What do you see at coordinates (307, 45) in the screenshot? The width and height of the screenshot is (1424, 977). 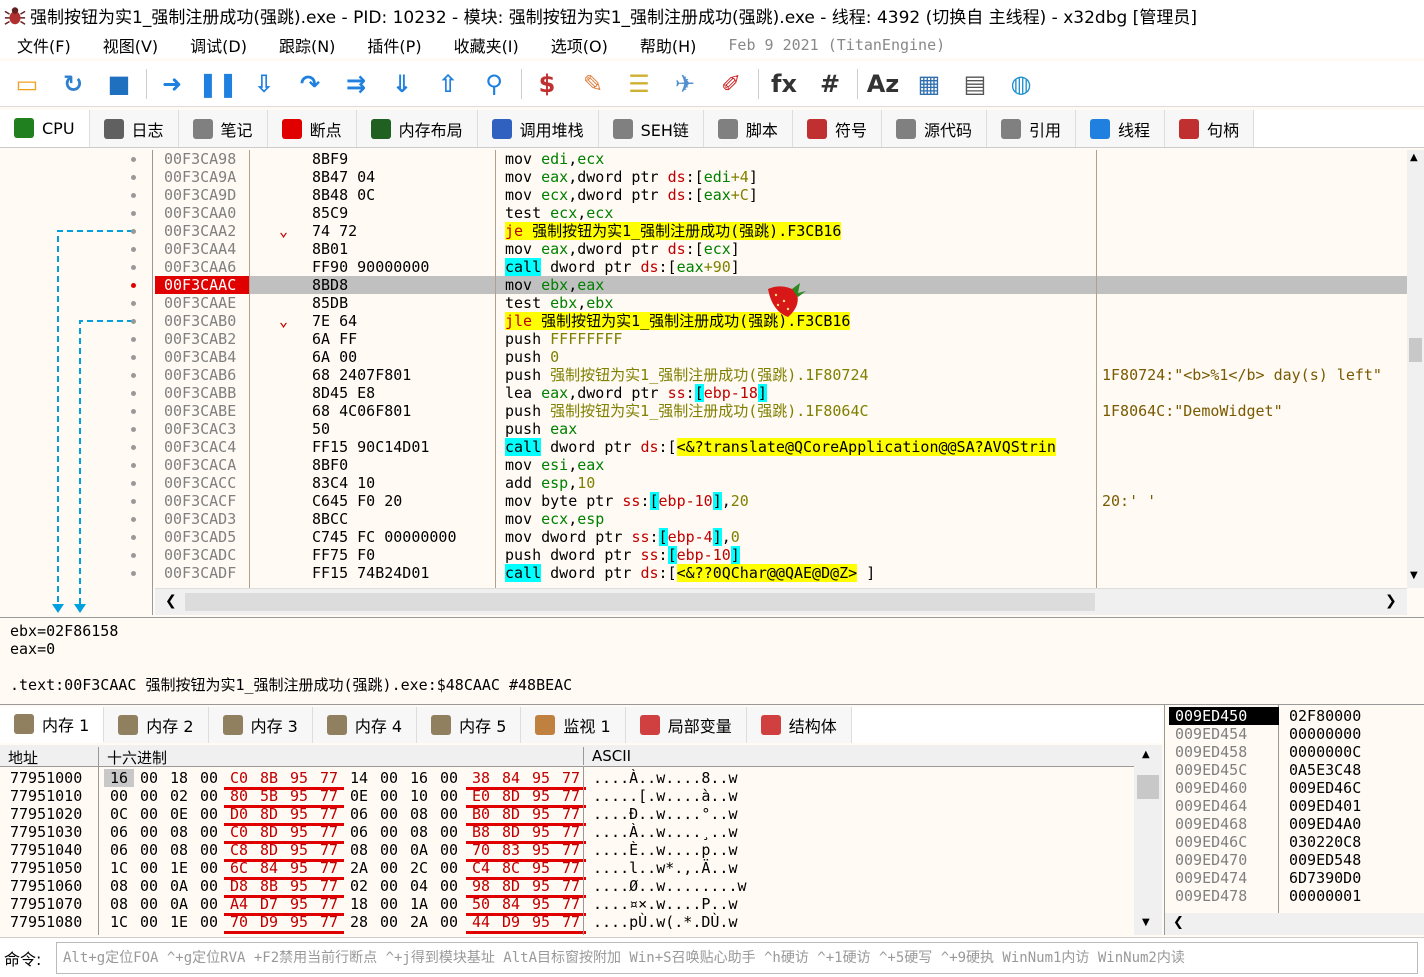 I see `menu-trace: 跟踪(N)` at bounding box center [307, 45].